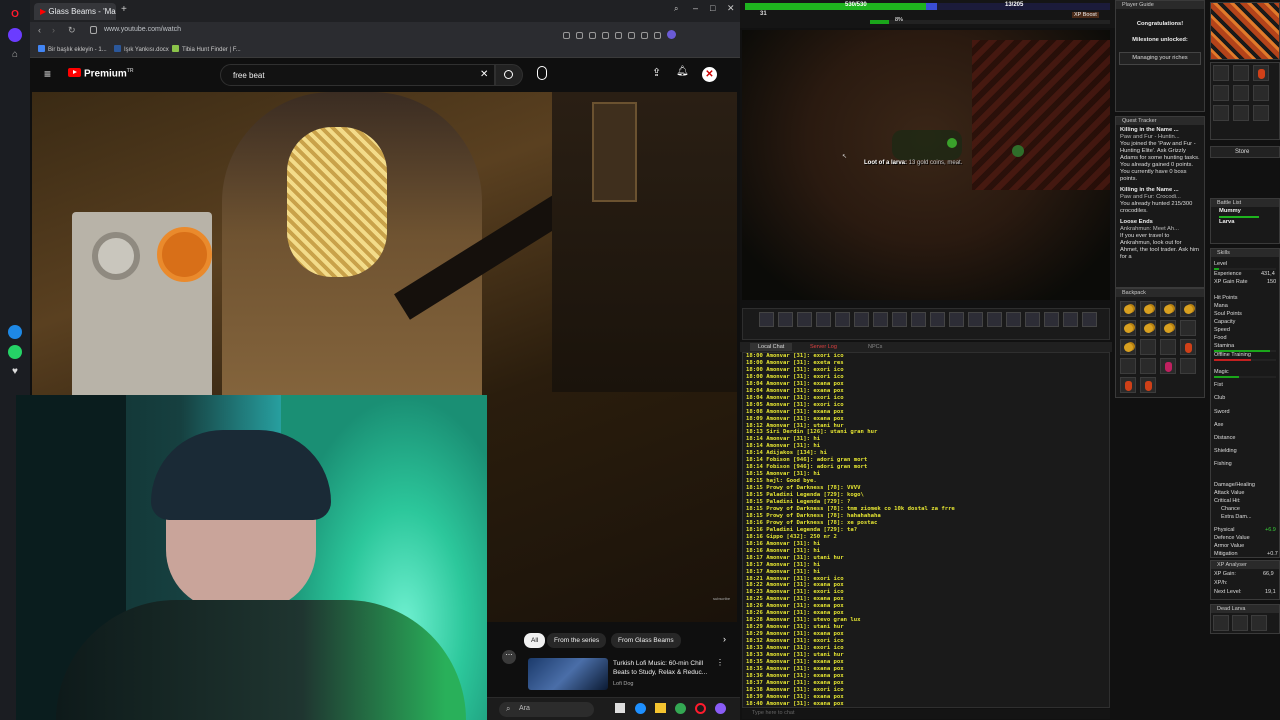 This screenshot has height=720, width=1280. What do you see at coordinates (623, 684) in the screenshot?
I see `channel-name: Lofi Dog` at bounding box center [623, 684].